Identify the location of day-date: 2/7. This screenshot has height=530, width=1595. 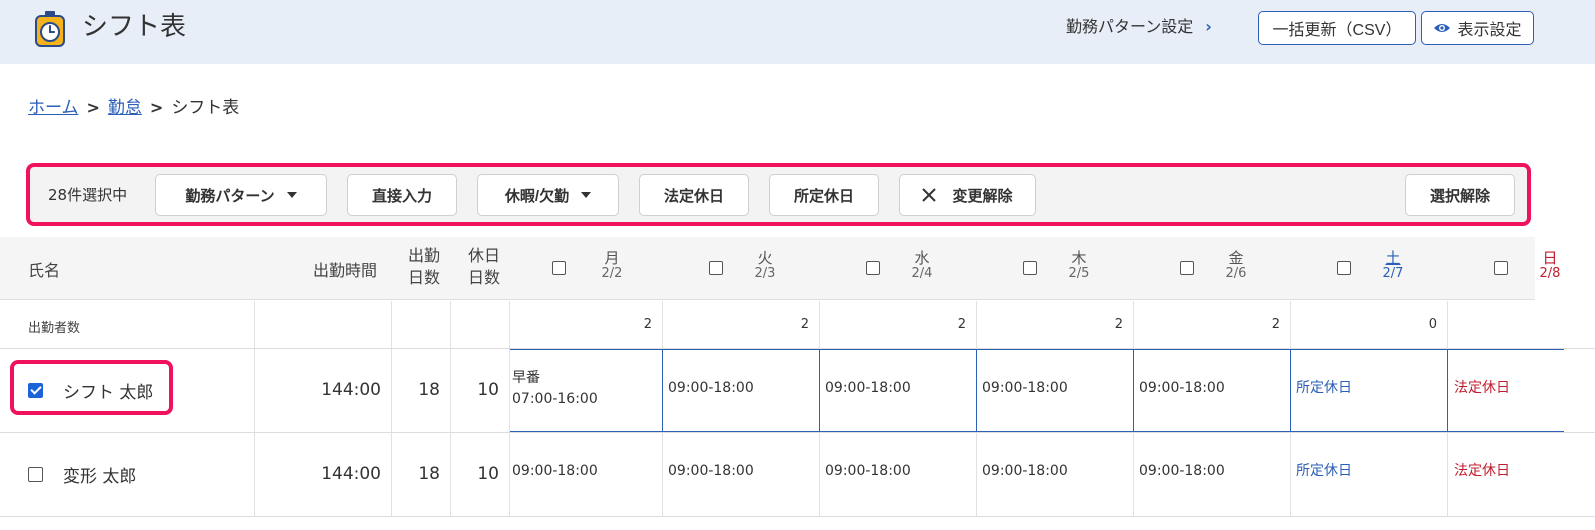
(1393, 273).